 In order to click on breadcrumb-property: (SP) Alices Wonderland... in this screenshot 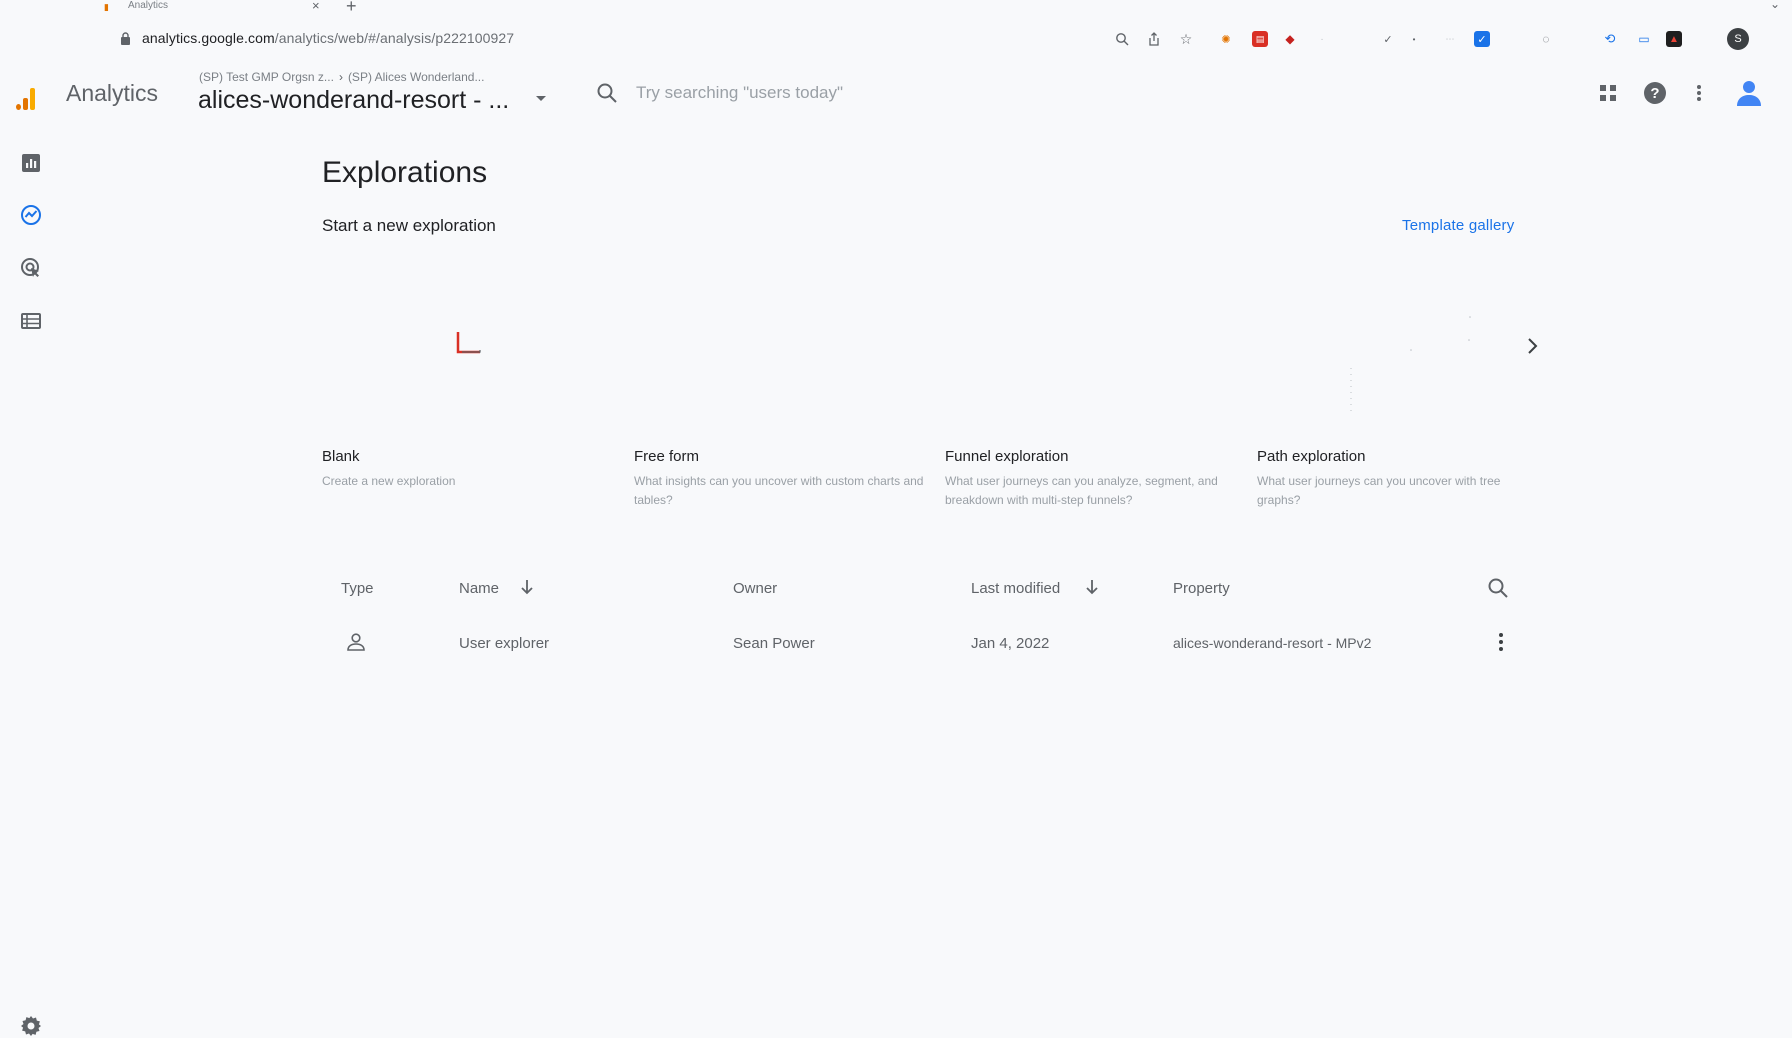, I will do `click(416, 77)`.